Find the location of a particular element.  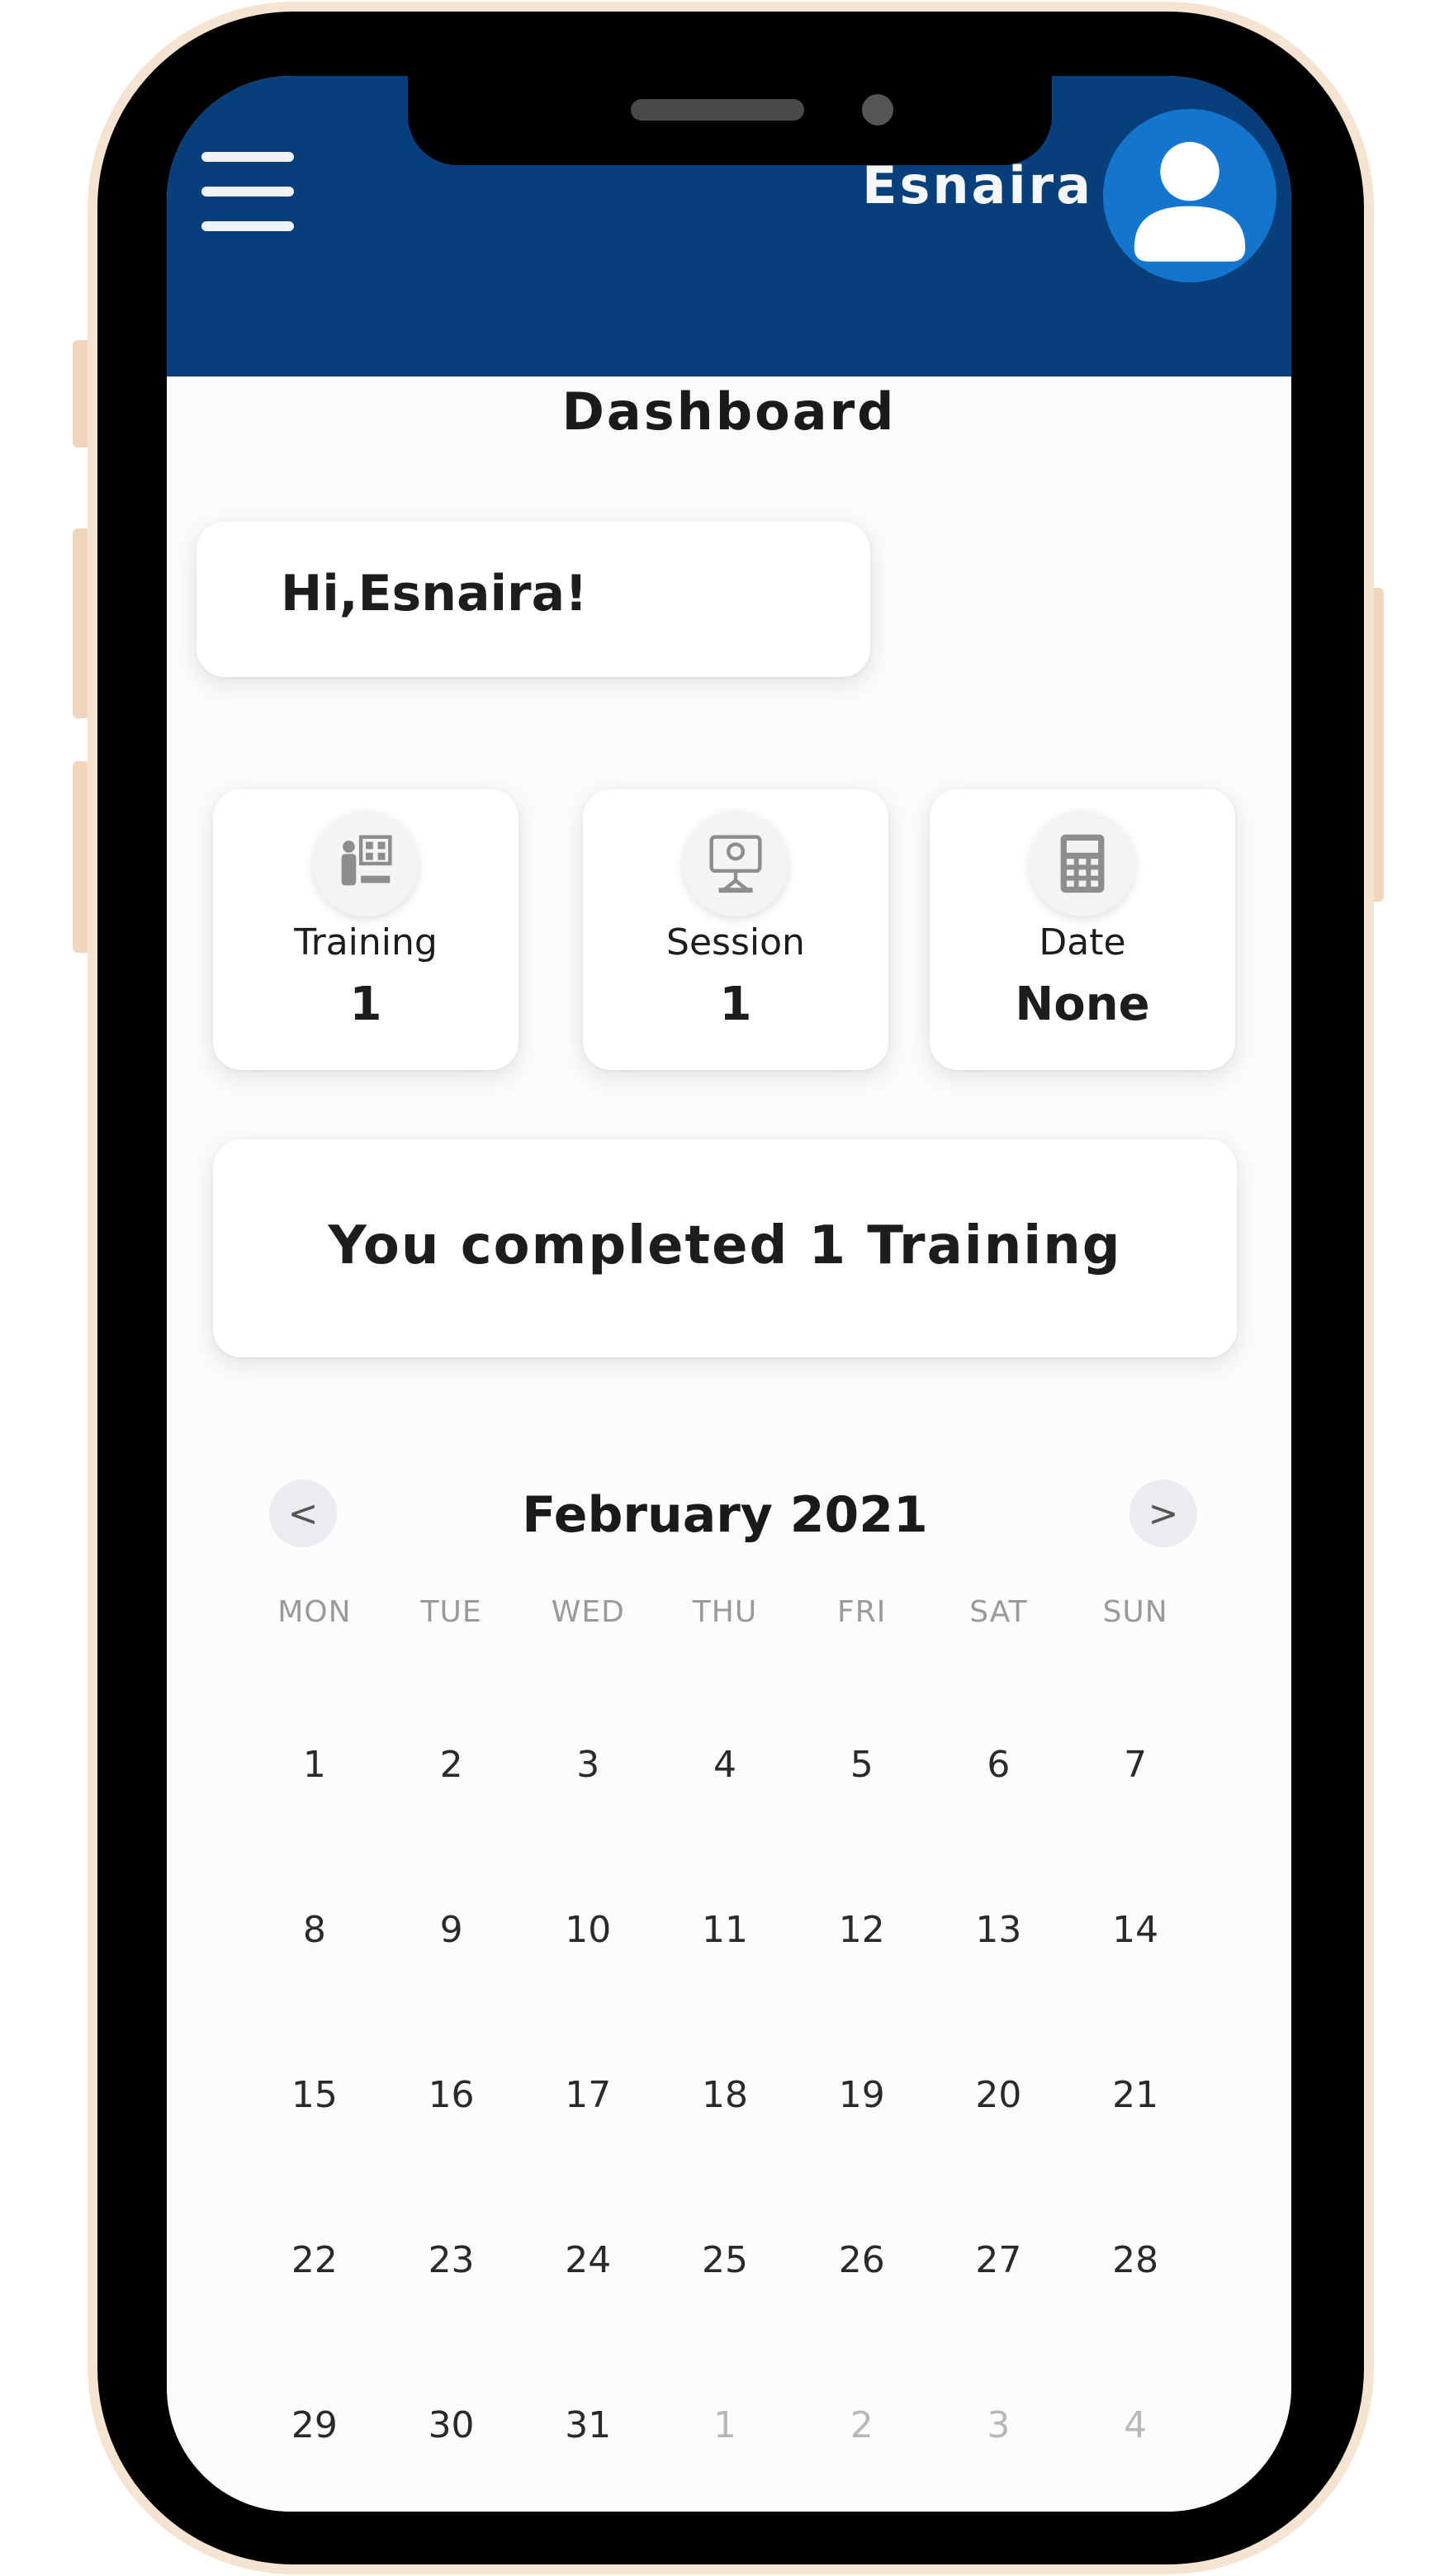

calendar-day: 9 is located at coordinates (451, 1991).